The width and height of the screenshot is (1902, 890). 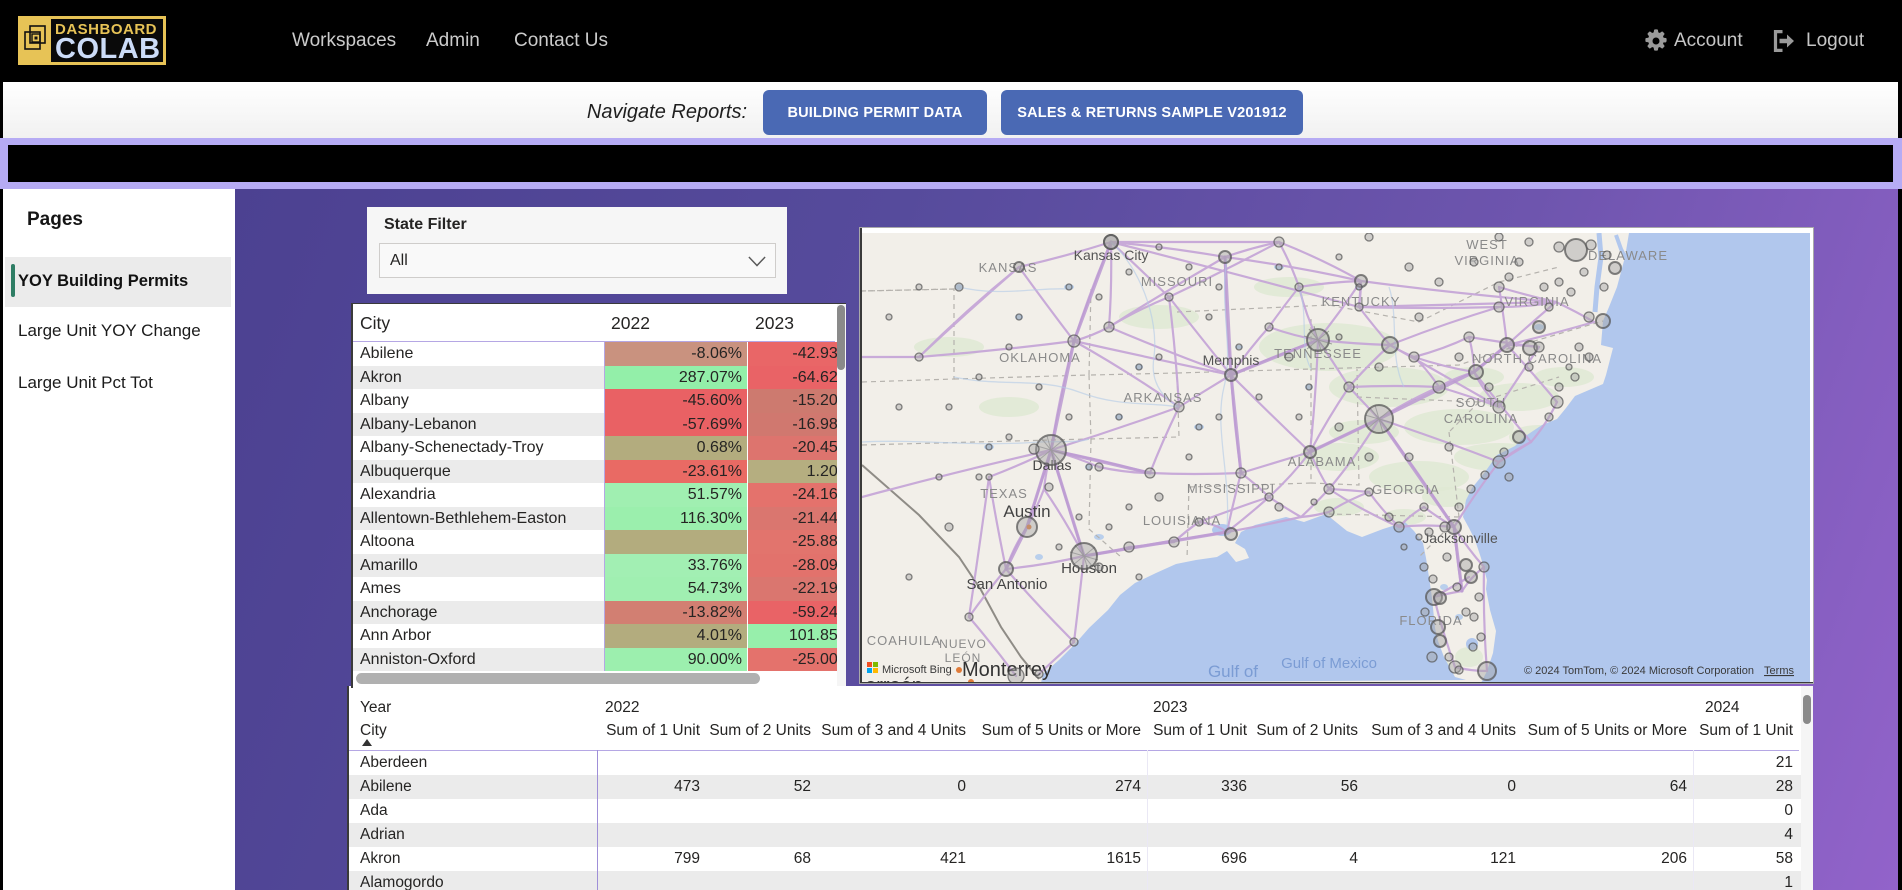 What do you see at coordinates (1004, 493) in the screenshot?
I see `svg-text: TEXAS` at bounding box center [1004, 493].